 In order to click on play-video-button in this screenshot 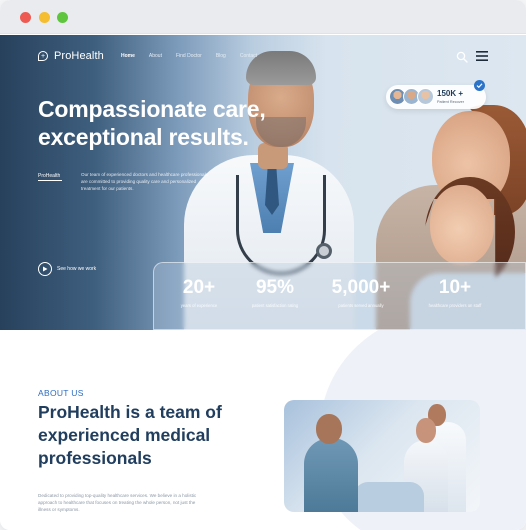, I will do `click(45, 269)`.